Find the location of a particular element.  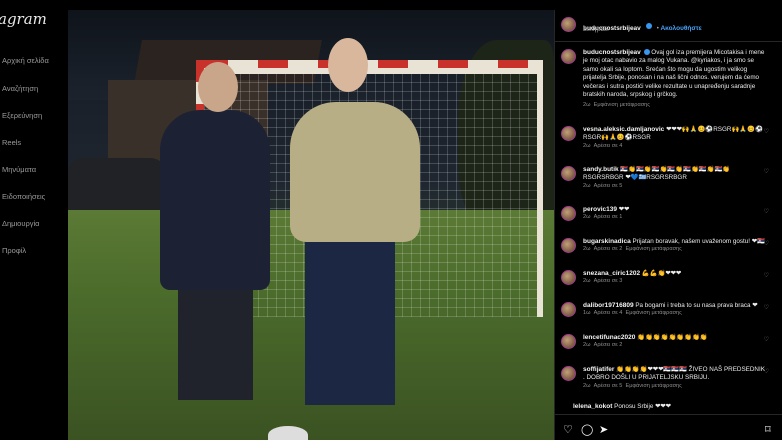

comment-username: sandy.butik is located at coordinates (601, 169).